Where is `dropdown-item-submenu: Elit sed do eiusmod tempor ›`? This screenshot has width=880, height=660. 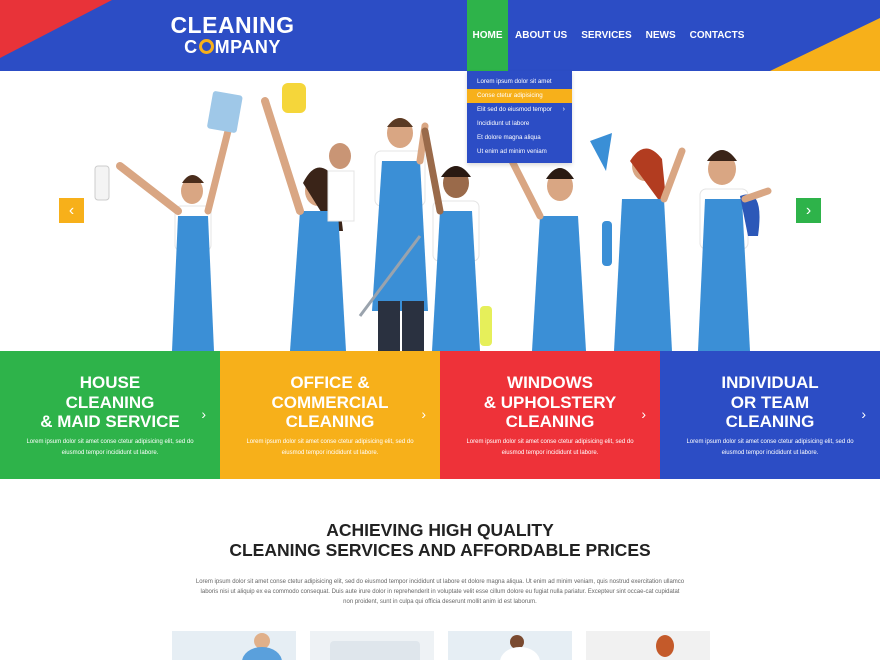
dropdown-item-submenu: Elit sed do eiusmod tempor › is located at coordinates (519, 110).